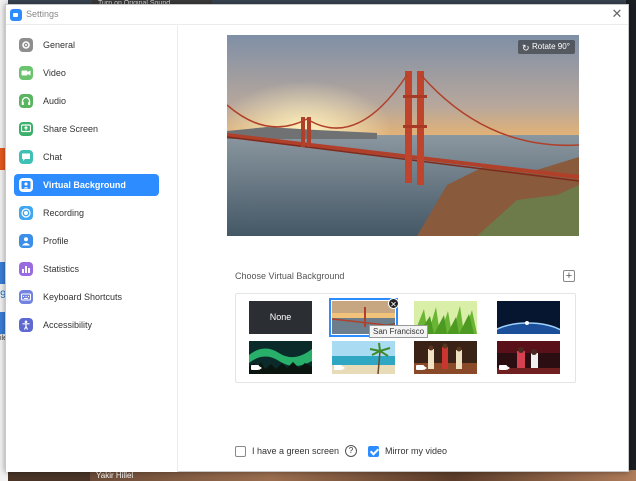 The height and width of the screenshot is (481, 636). I want to click on background-none-thumbnail: None, so click(280, 317).